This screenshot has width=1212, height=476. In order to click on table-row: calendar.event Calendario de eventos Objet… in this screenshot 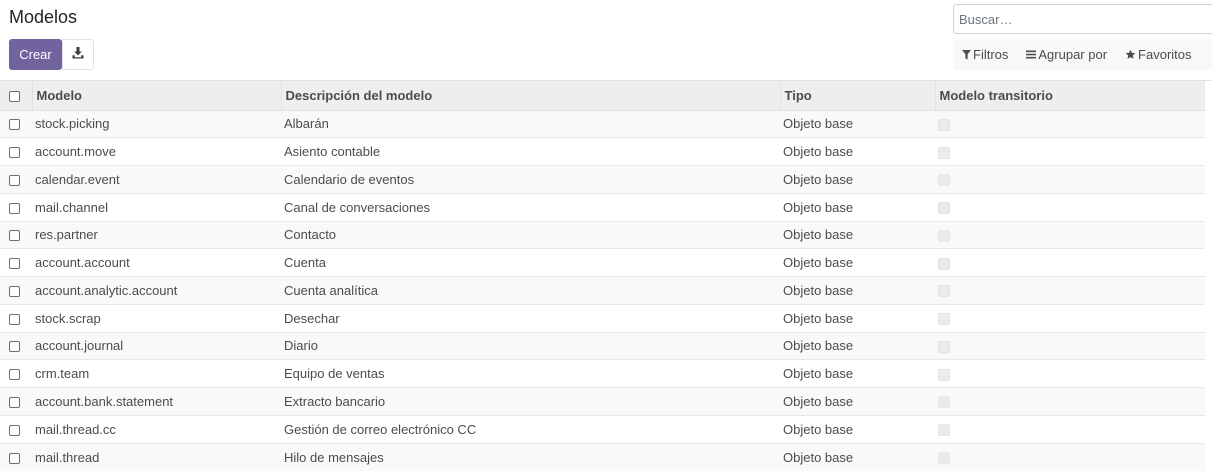, I will do `click(602, 179)`.